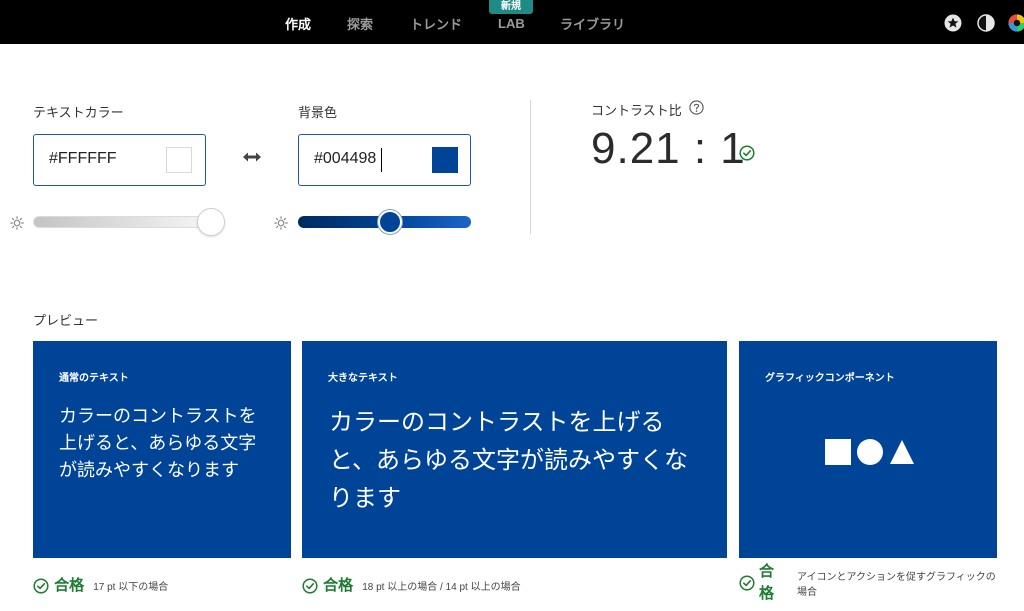  I want to click on section-divider, so click(530, 167).